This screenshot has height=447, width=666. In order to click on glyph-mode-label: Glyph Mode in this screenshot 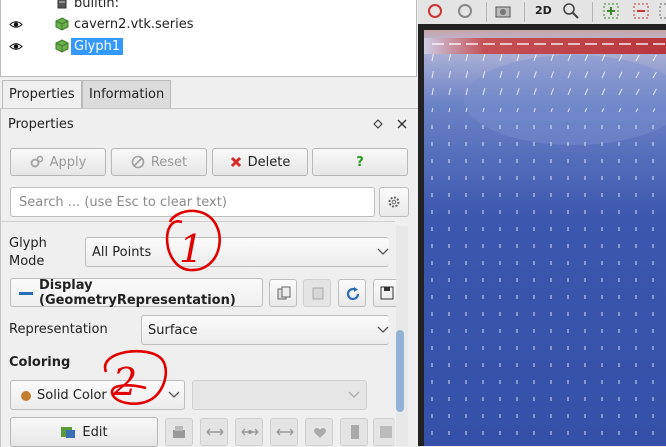, I will do `click(28, 252)`.